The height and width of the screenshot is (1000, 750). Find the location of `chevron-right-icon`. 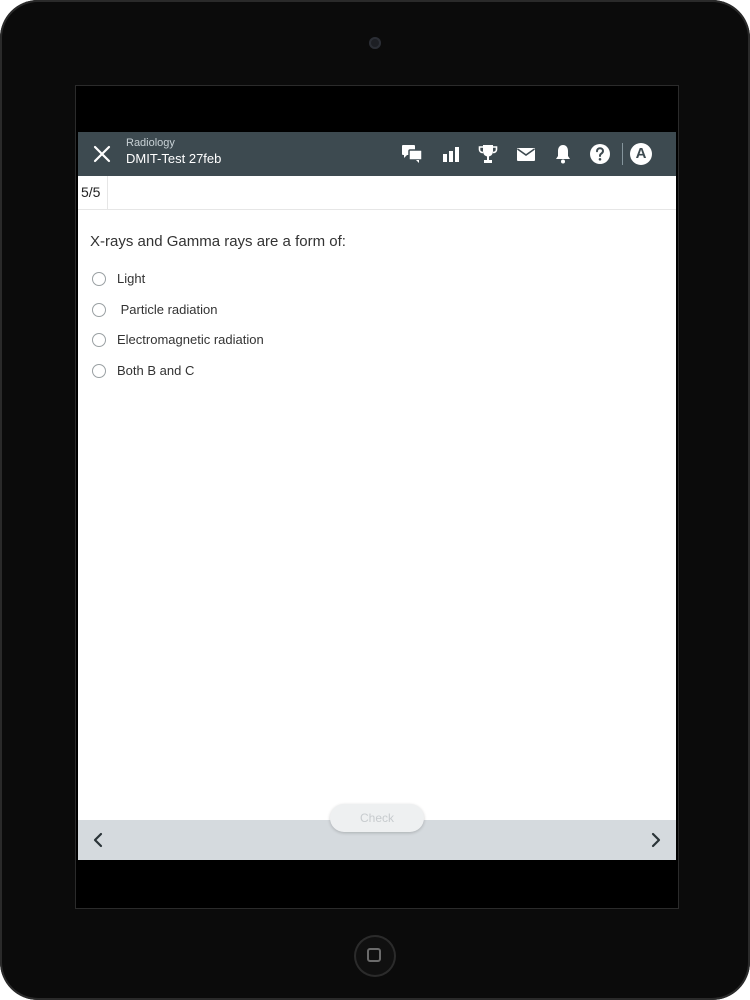

chevron-right-icon is located at coordinates (656, 840).